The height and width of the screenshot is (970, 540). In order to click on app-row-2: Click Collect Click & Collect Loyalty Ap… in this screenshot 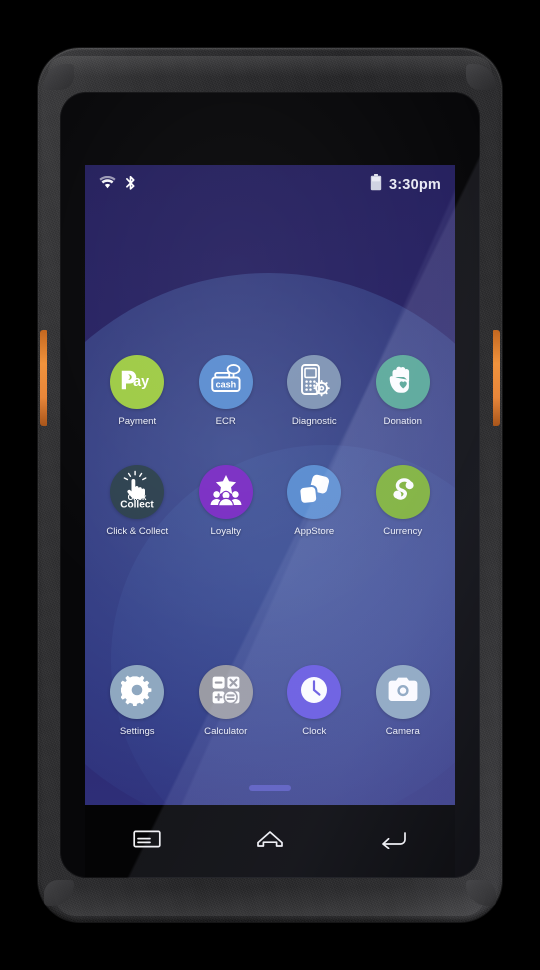, I will do `click(270, 501)`.